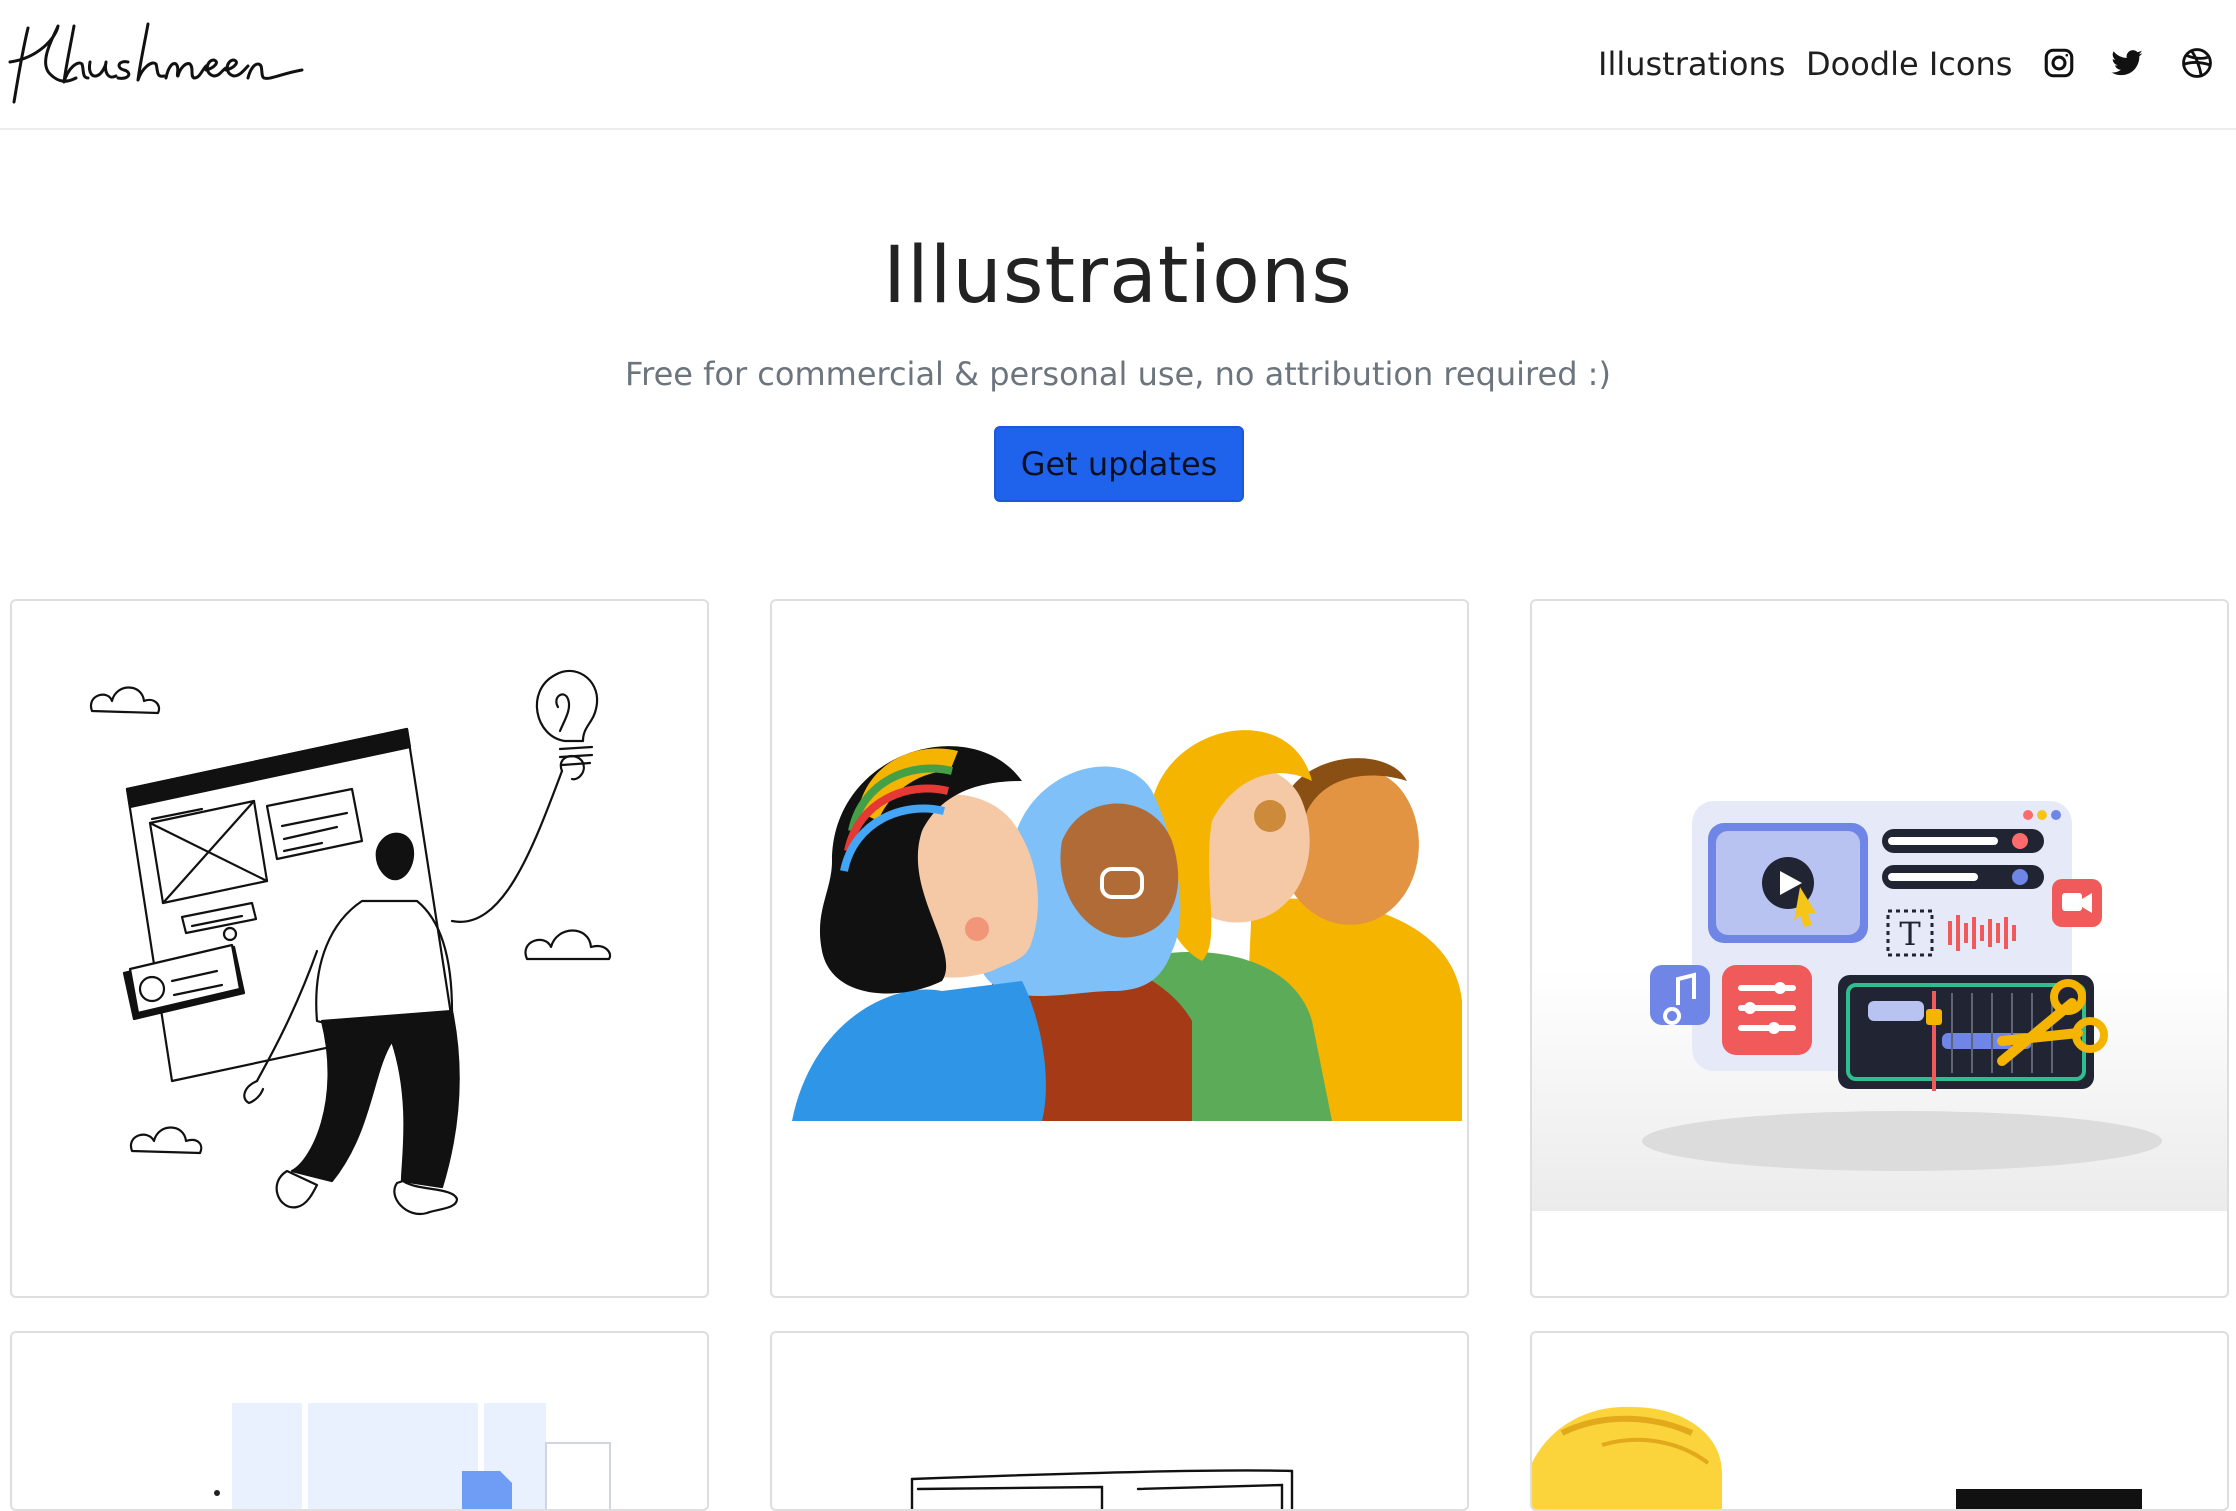 Image resolution: width=2236 pixels, height=1511 pixels. Describe the element at coordinates (412, 1456) in the screenshot. I see `blue-documents-illustration` at that location.